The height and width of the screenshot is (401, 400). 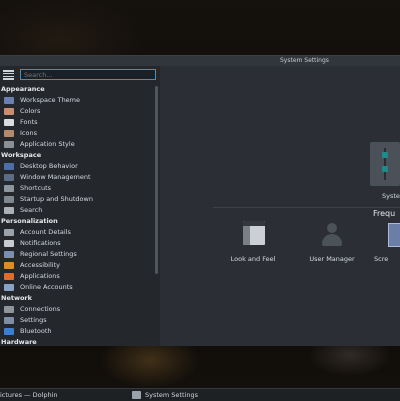 I want to click on shortcuts-icon, so click(x=9, y=188).